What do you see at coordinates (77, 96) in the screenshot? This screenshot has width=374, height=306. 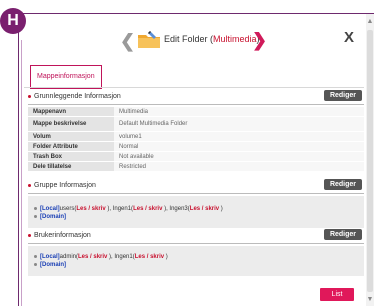 I see `section-title: Grunnleggende Informasjon` at bounding box center [77, 96].